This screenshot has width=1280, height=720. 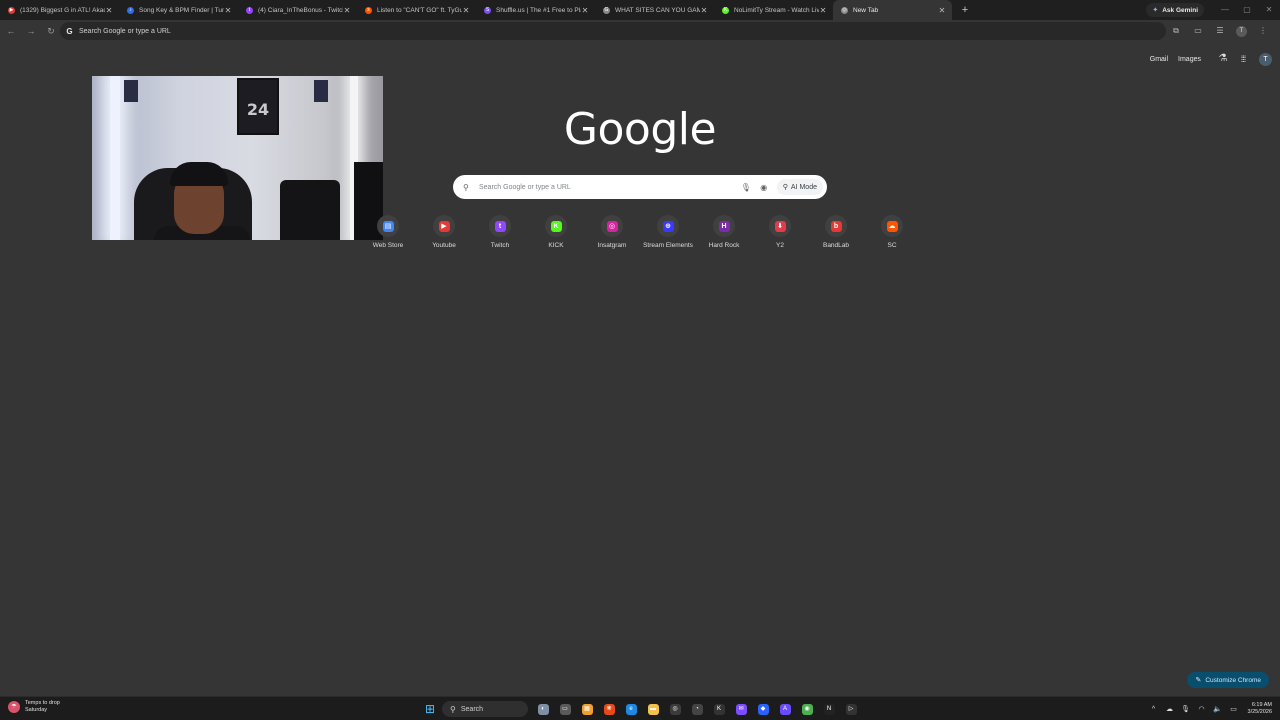 What do you see at coordinates (1186, 709) in the screenshot?
I see `mic-icon: 🎙` at bounding box center [1186, 709].